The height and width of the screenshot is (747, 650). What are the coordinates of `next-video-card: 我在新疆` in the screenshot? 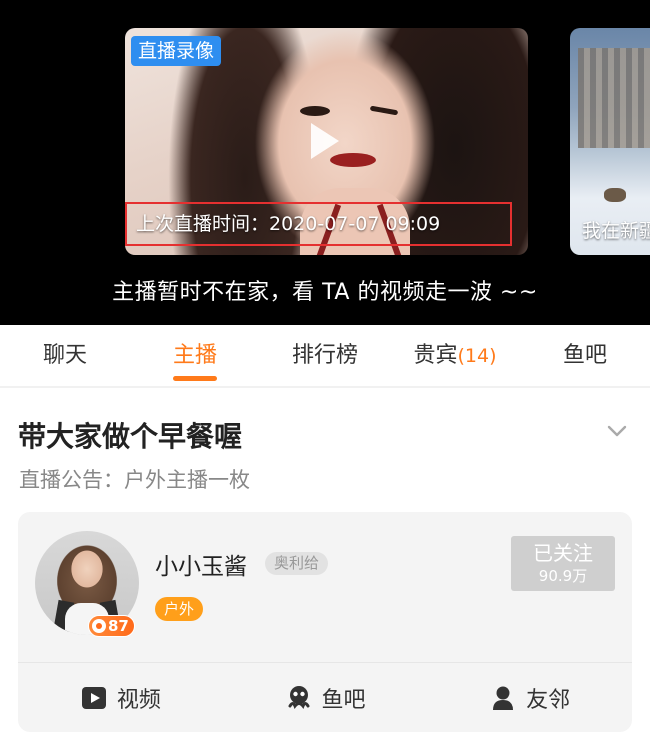 It's located at (610, 141).